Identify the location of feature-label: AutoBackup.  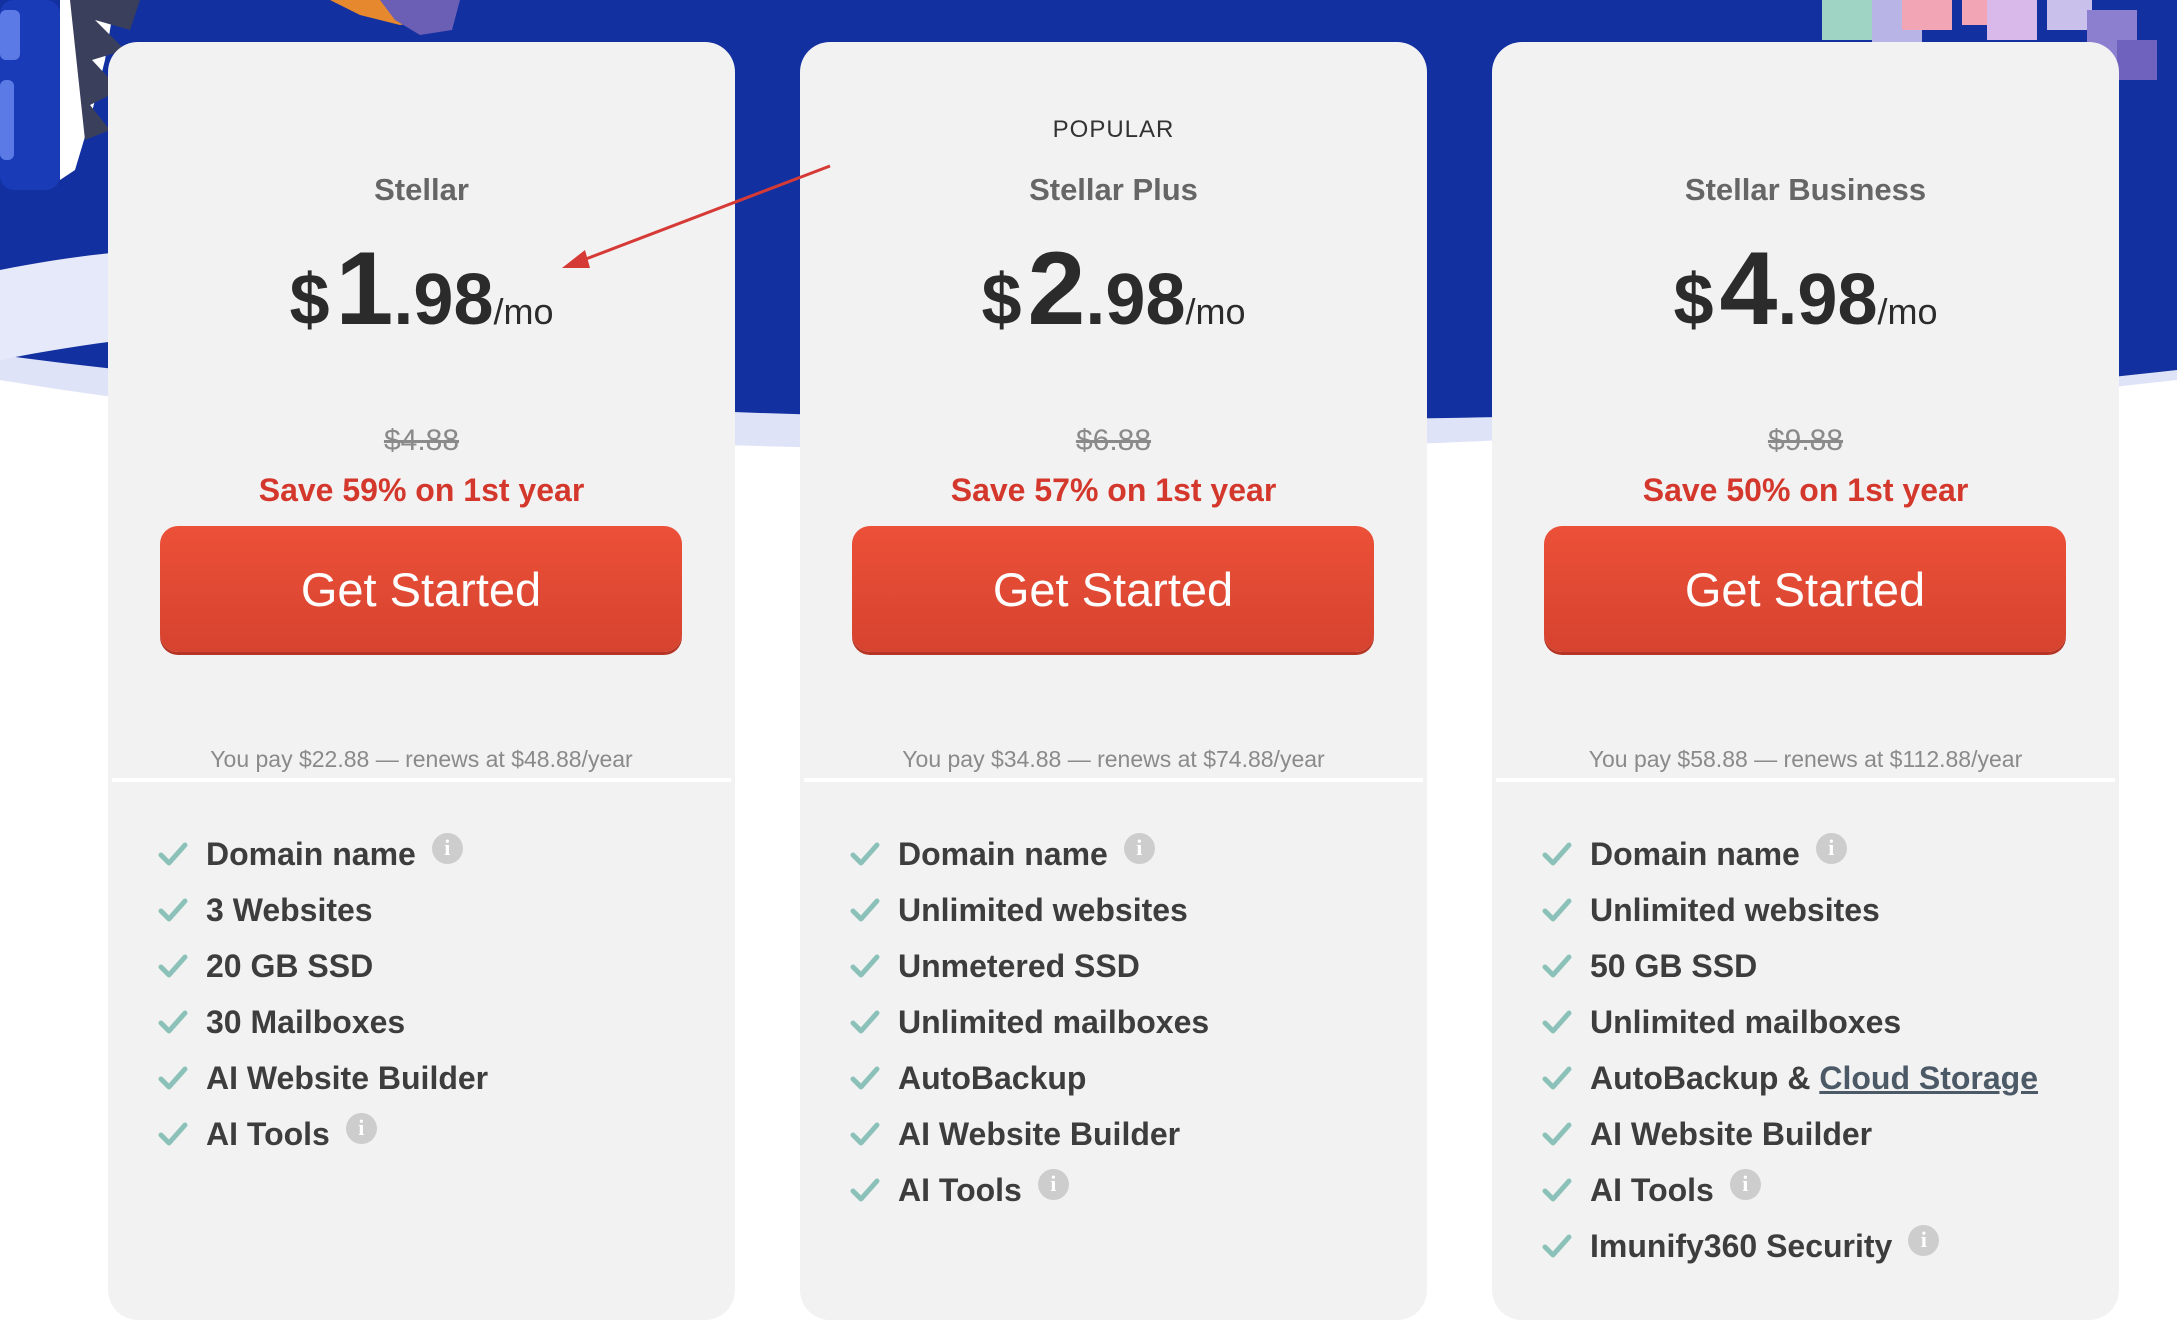
(992, 1077).